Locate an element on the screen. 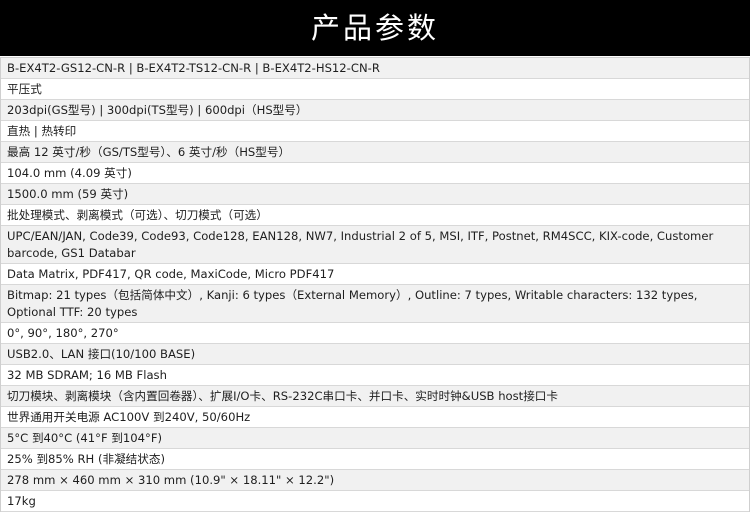 Image resolution: width=750 pixels, height=512 pixels. spec-row-issue-mode: 批处理模式、剥离模式（可选）、切刀模式（可选） is located at coordinates (375, 215).